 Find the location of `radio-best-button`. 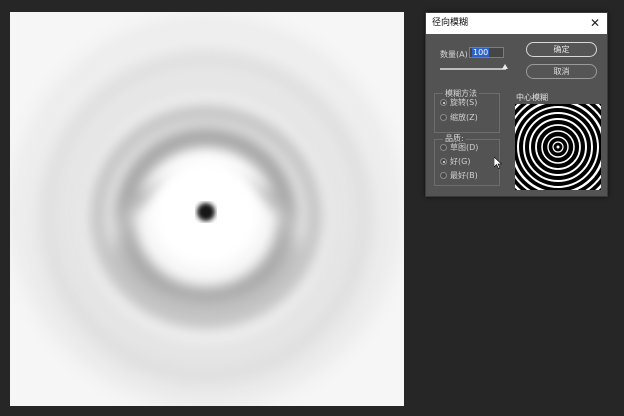

radio-best-button is located at coordinates (443, 175).